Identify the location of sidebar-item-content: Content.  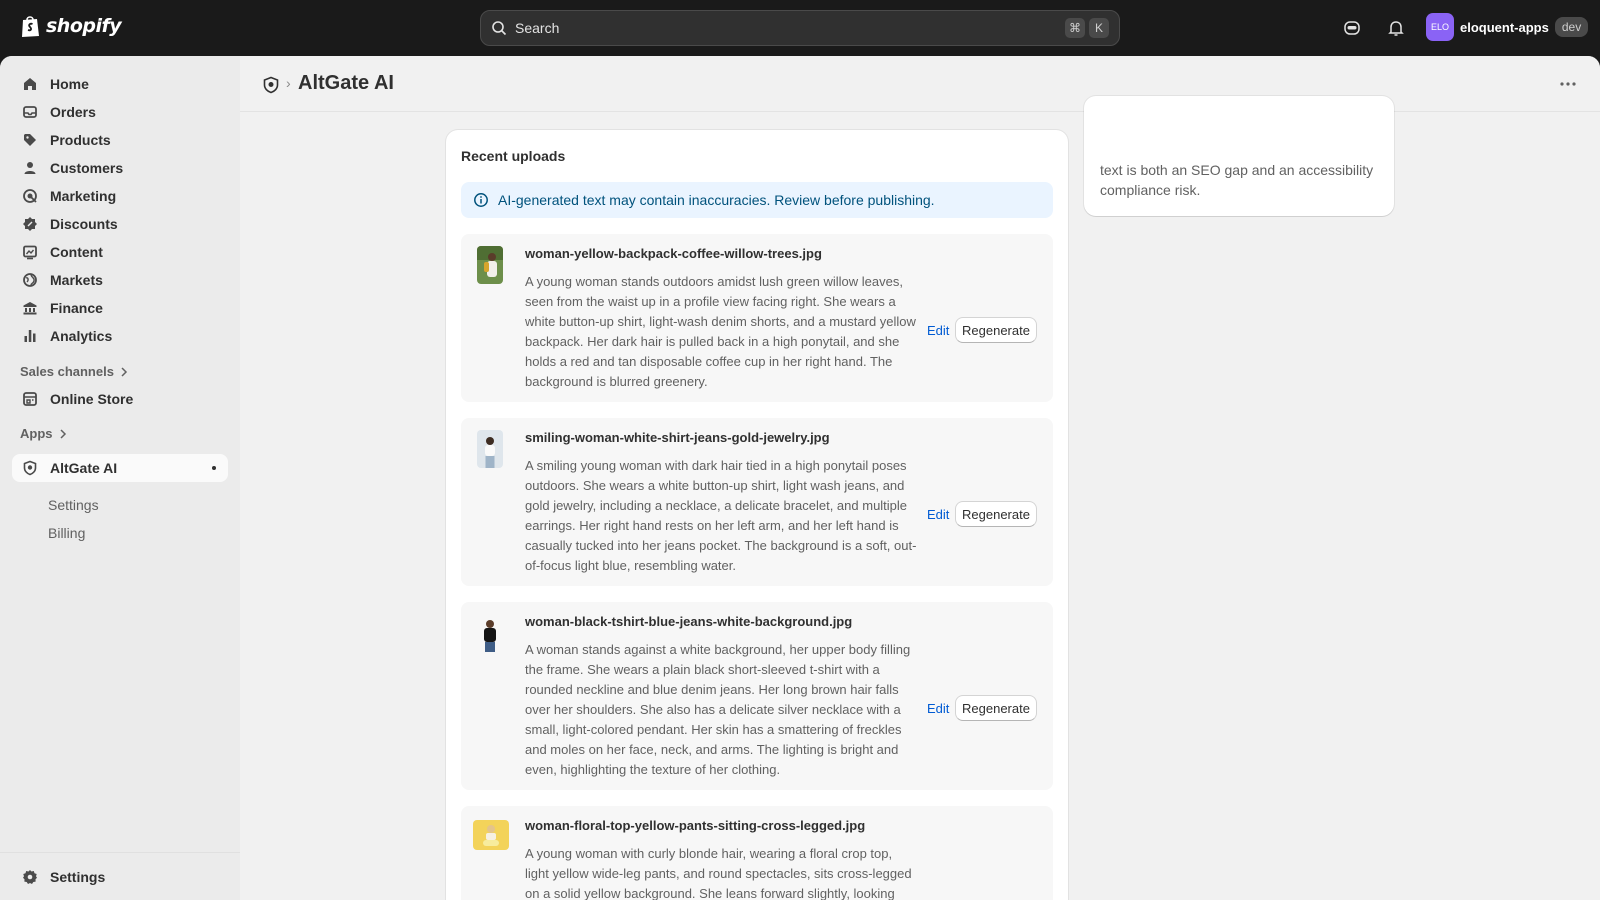
(120, 252).